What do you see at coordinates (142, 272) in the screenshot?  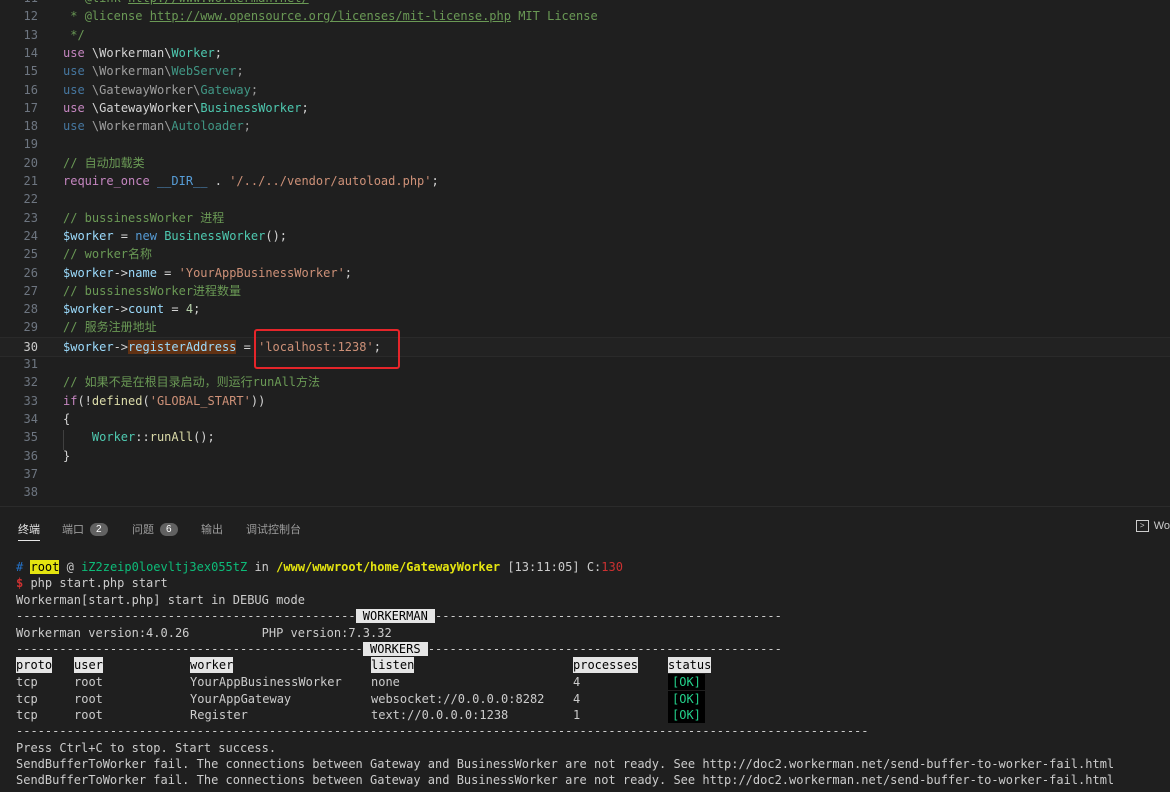 I see `property: name` at bounding box center [142, 272].